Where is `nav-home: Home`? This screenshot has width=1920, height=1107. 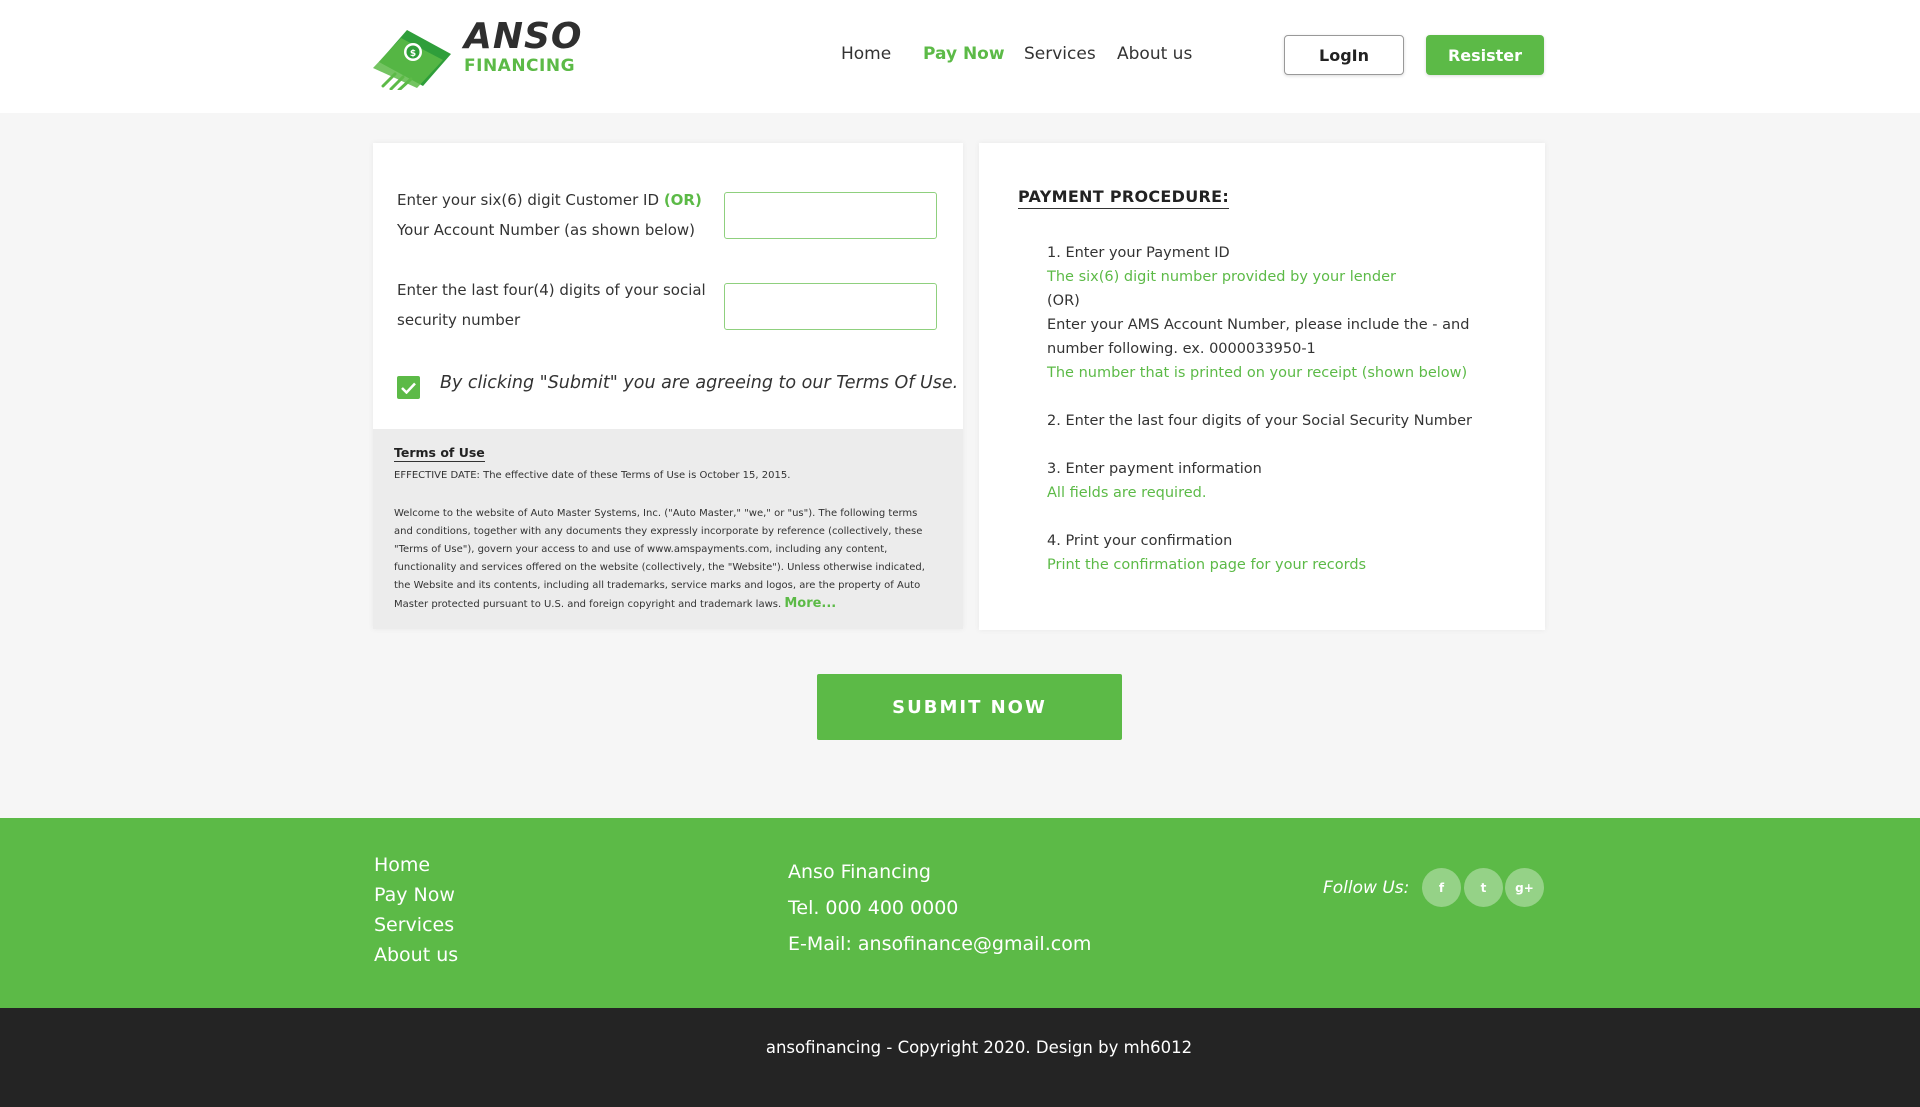
nav-home: Home is located at coordinates (866, 54).